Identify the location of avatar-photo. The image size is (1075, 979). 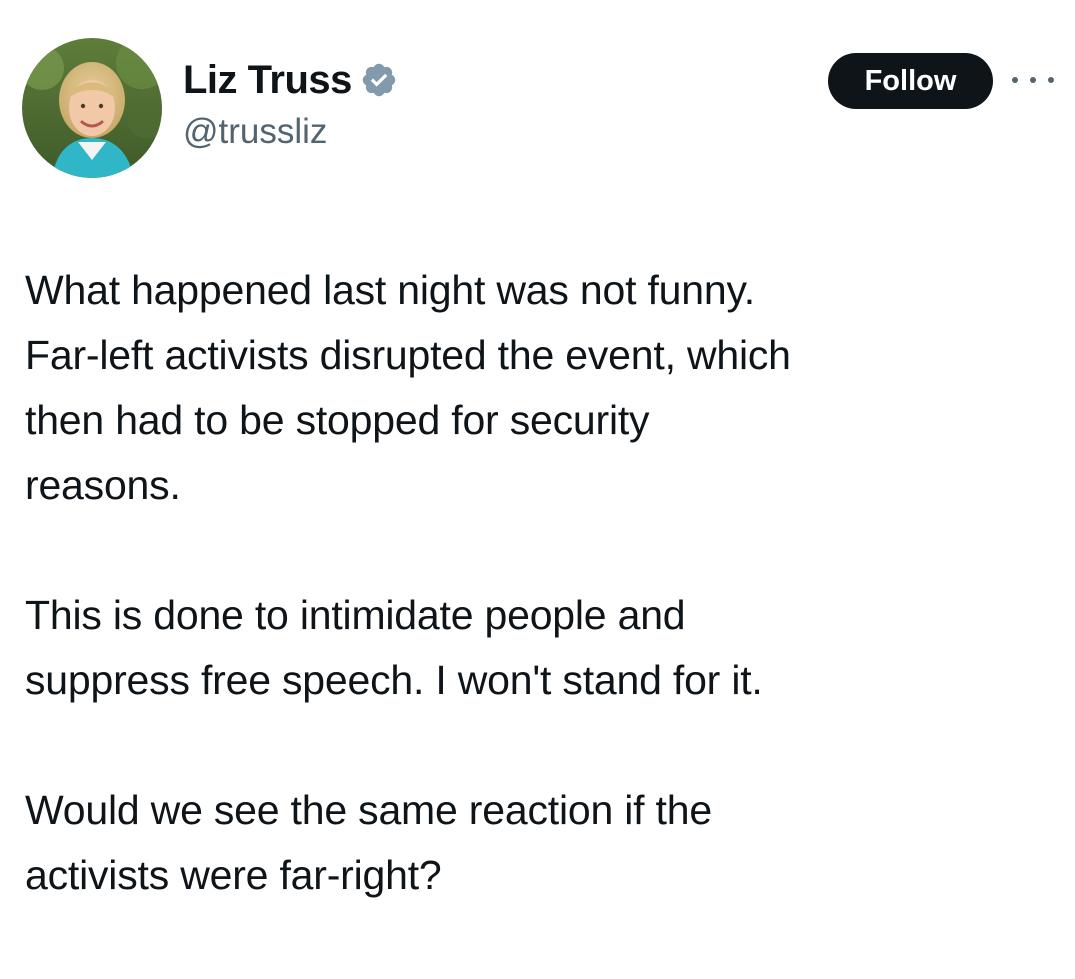
(92, 108).